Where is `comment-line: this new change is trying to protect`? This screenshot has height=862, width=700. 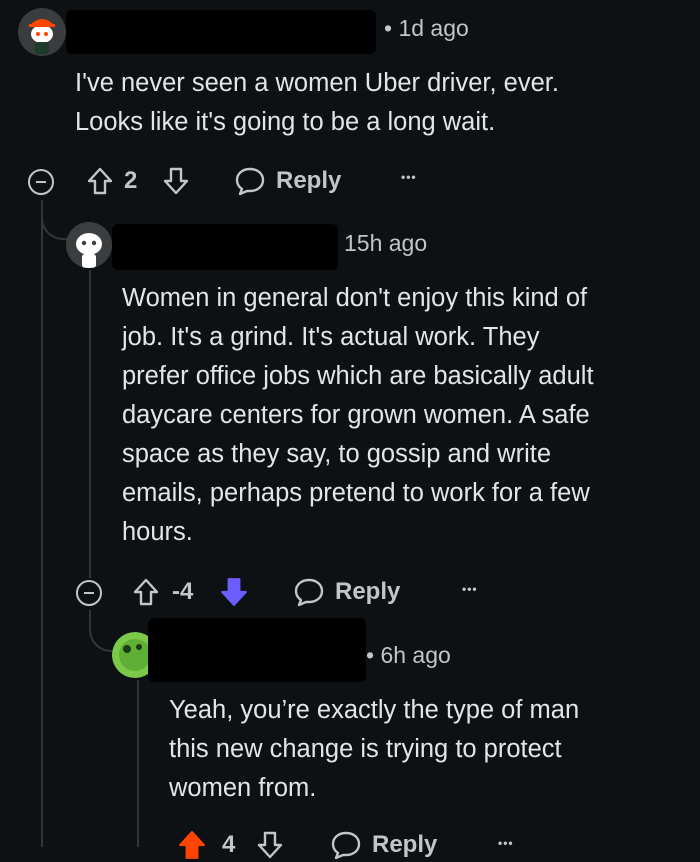 comment-line: this new change is trying to protect is located at coordinates (365, 749).